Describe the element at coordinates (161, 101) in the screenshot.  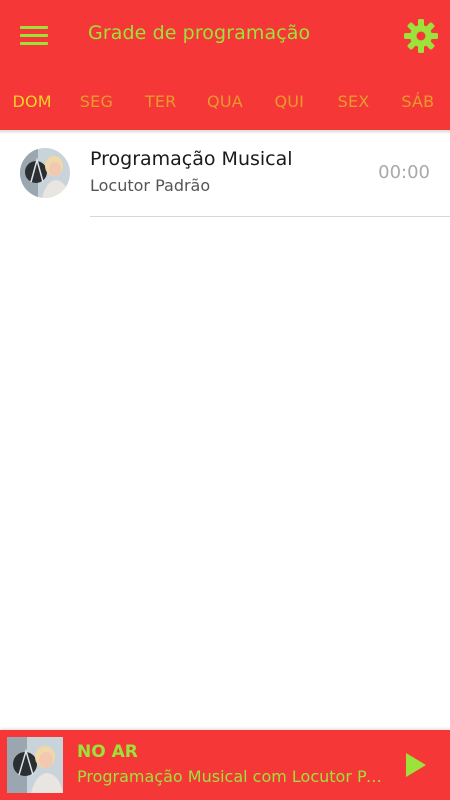
I see `tab-ter: TER` at that location.